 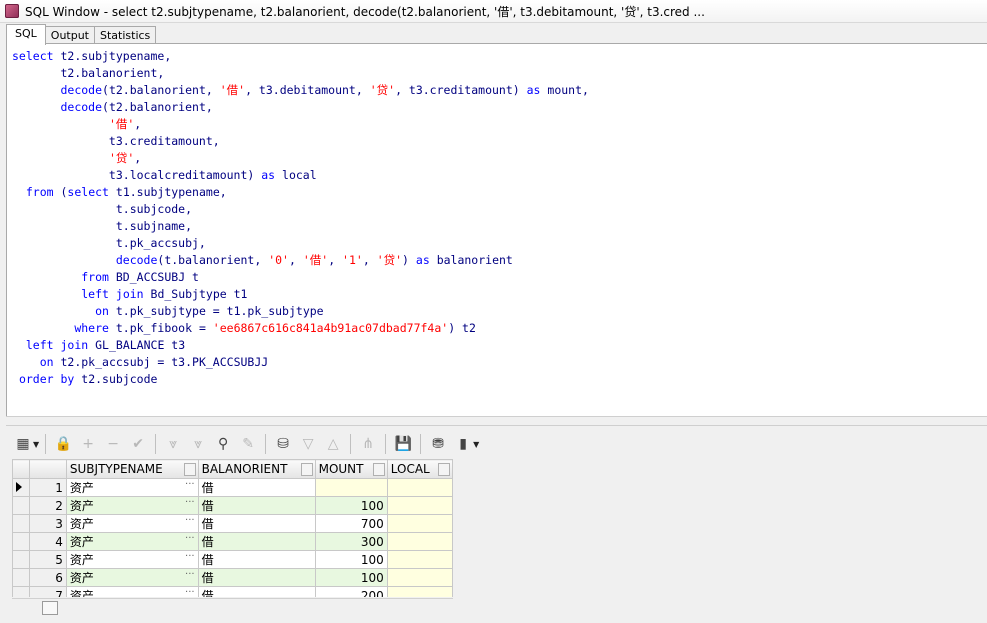 What do you see at coordinates (47, 469) in the screenshot?
I see `rownum-header` at bounding box center [47, 469].